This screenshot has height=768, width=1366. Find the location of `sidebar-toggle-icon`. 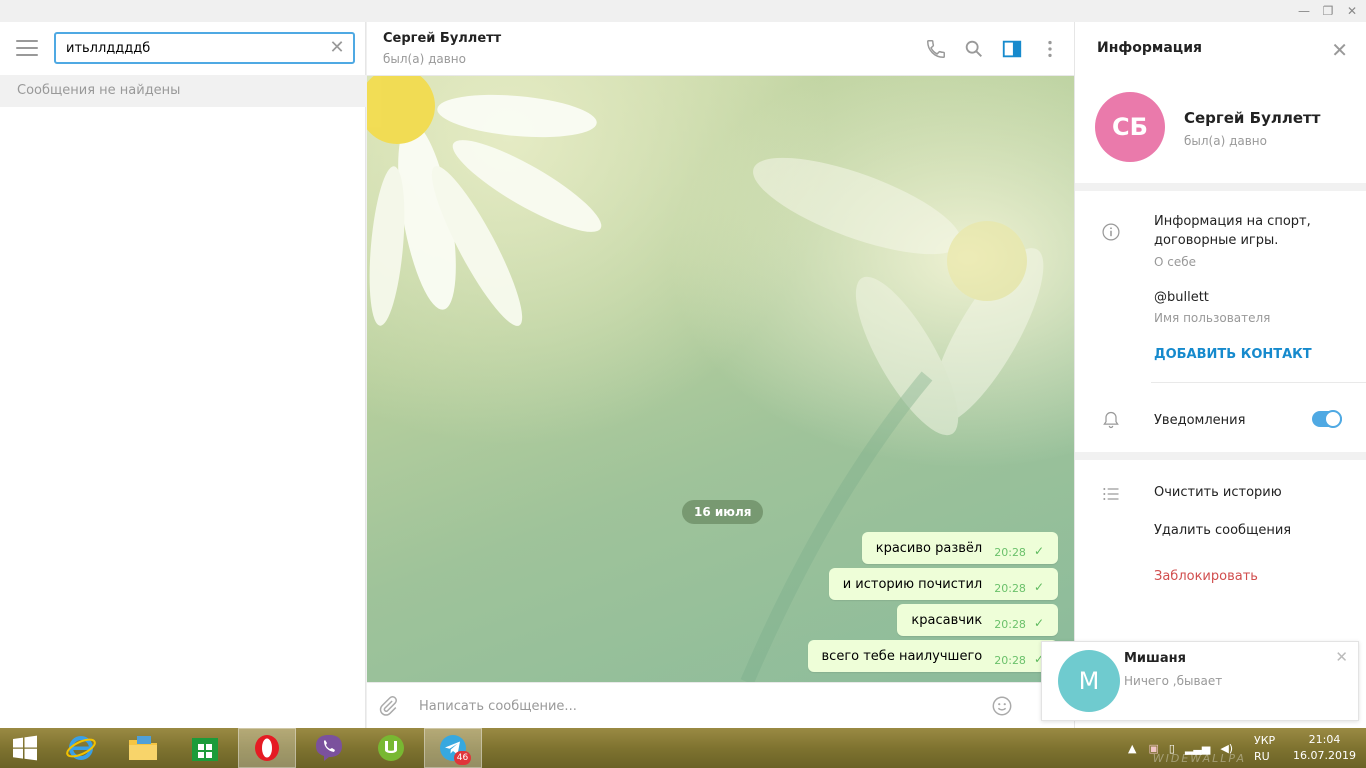

sidebar-toggle-icon is located at coordinates (1012, 49).